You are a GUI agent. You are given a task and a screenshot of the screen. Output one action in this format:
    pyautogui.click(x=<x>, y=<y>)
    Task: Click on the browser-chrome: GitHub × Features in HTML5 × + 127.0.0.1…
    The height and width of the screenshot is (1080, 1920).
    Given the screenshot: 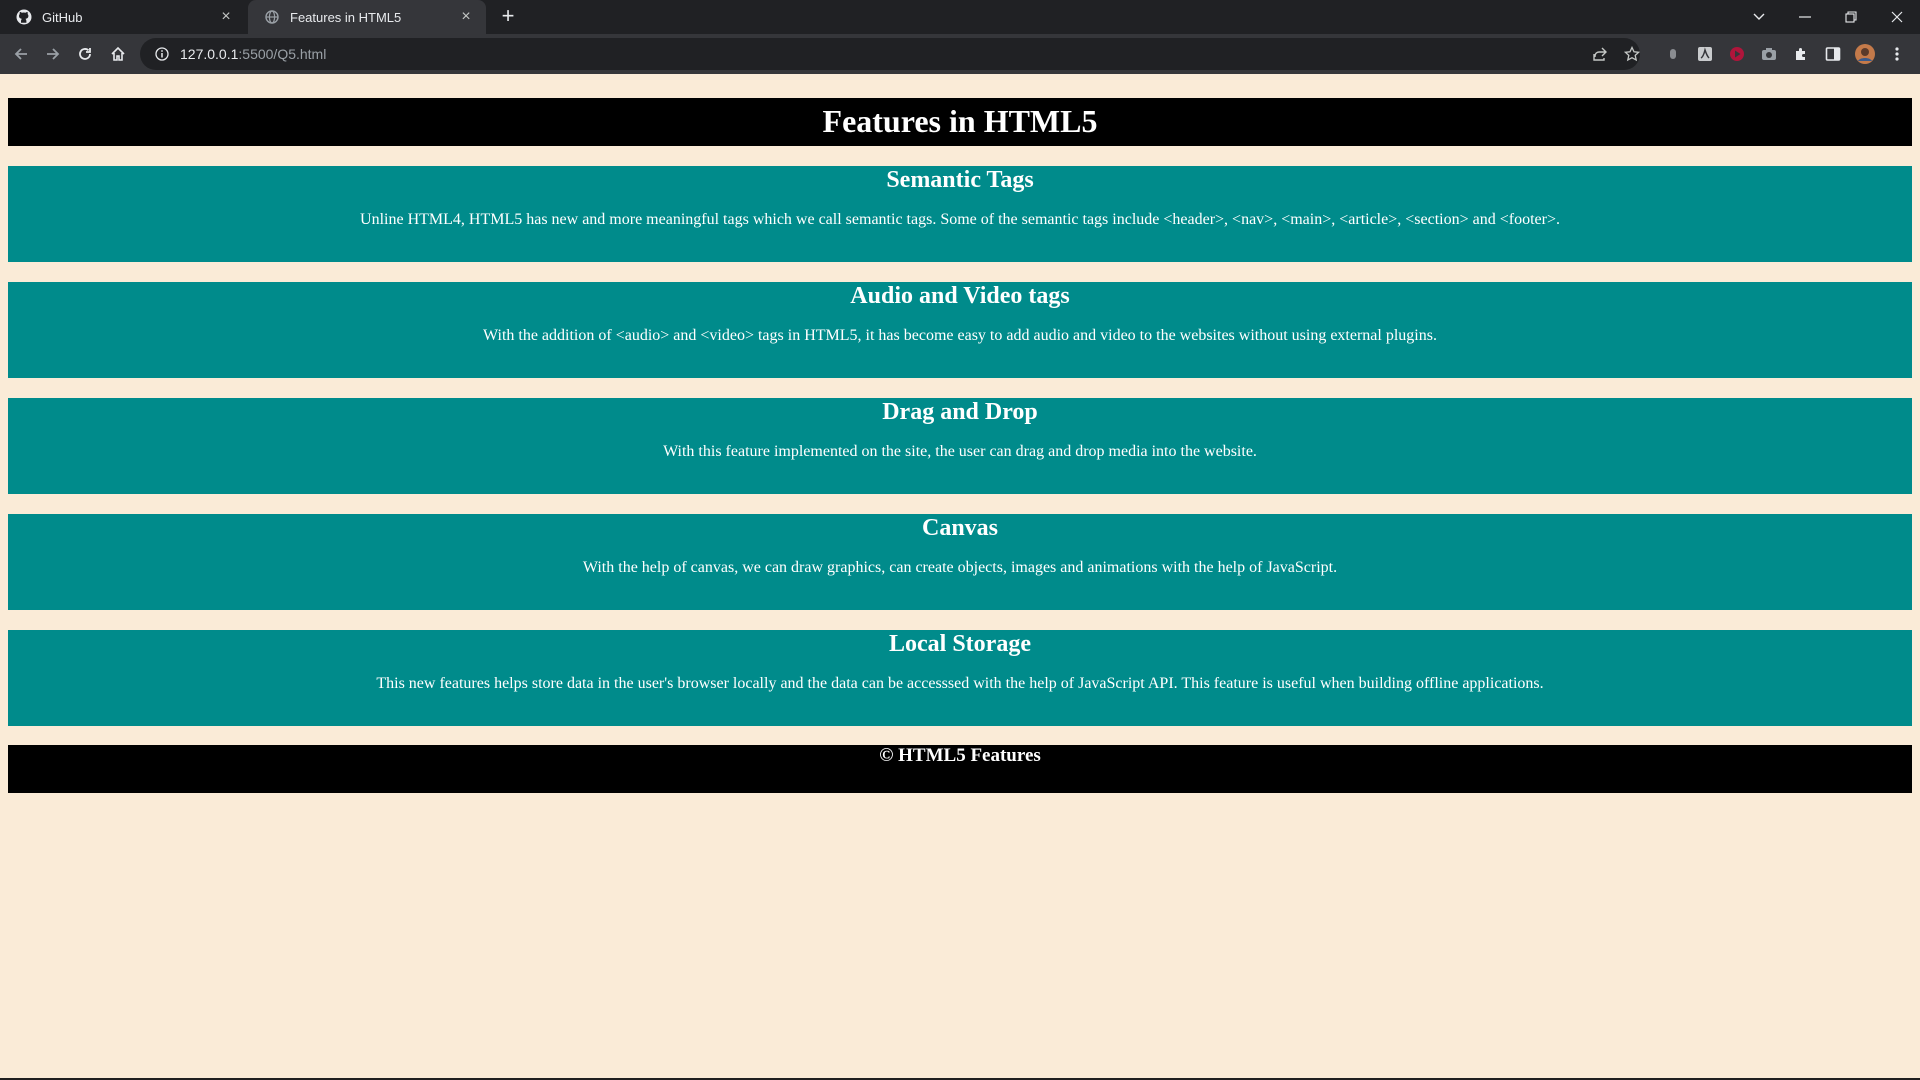 What is the action you would take?
    pyautogui.click(x=960, y=37)
    